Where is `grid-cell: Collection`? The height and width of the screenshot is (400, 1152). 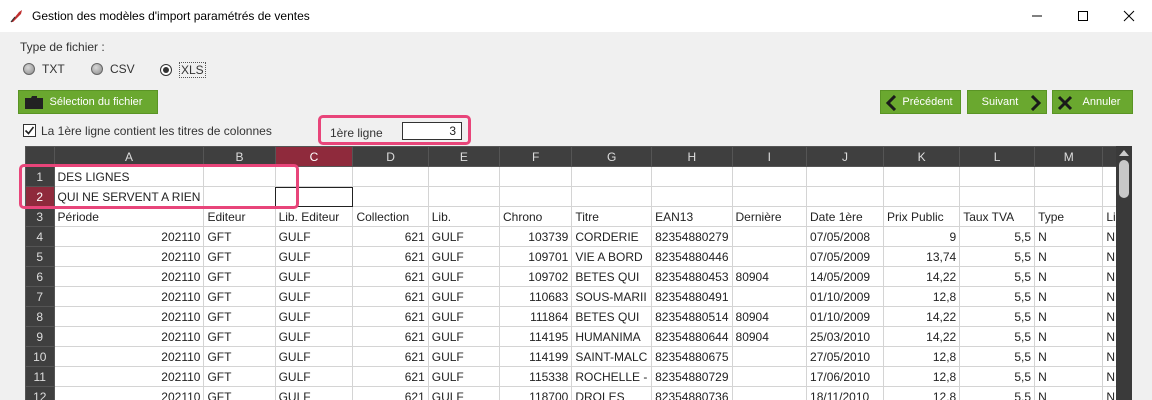 grid-cell: Collection is located at coordinates (390, 216).